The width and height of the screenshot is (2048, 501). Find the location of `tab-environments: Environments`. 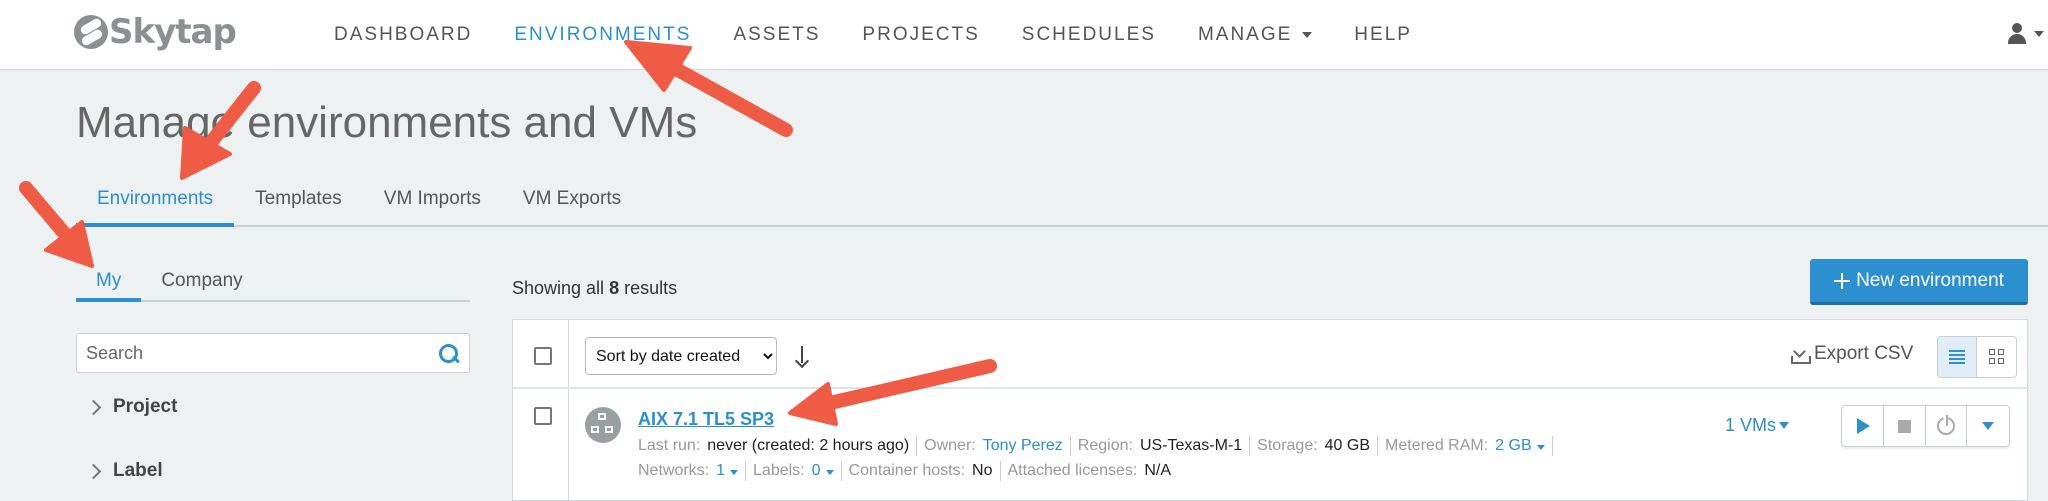

tab-environments: Environments is located at coordinates (155, 201).